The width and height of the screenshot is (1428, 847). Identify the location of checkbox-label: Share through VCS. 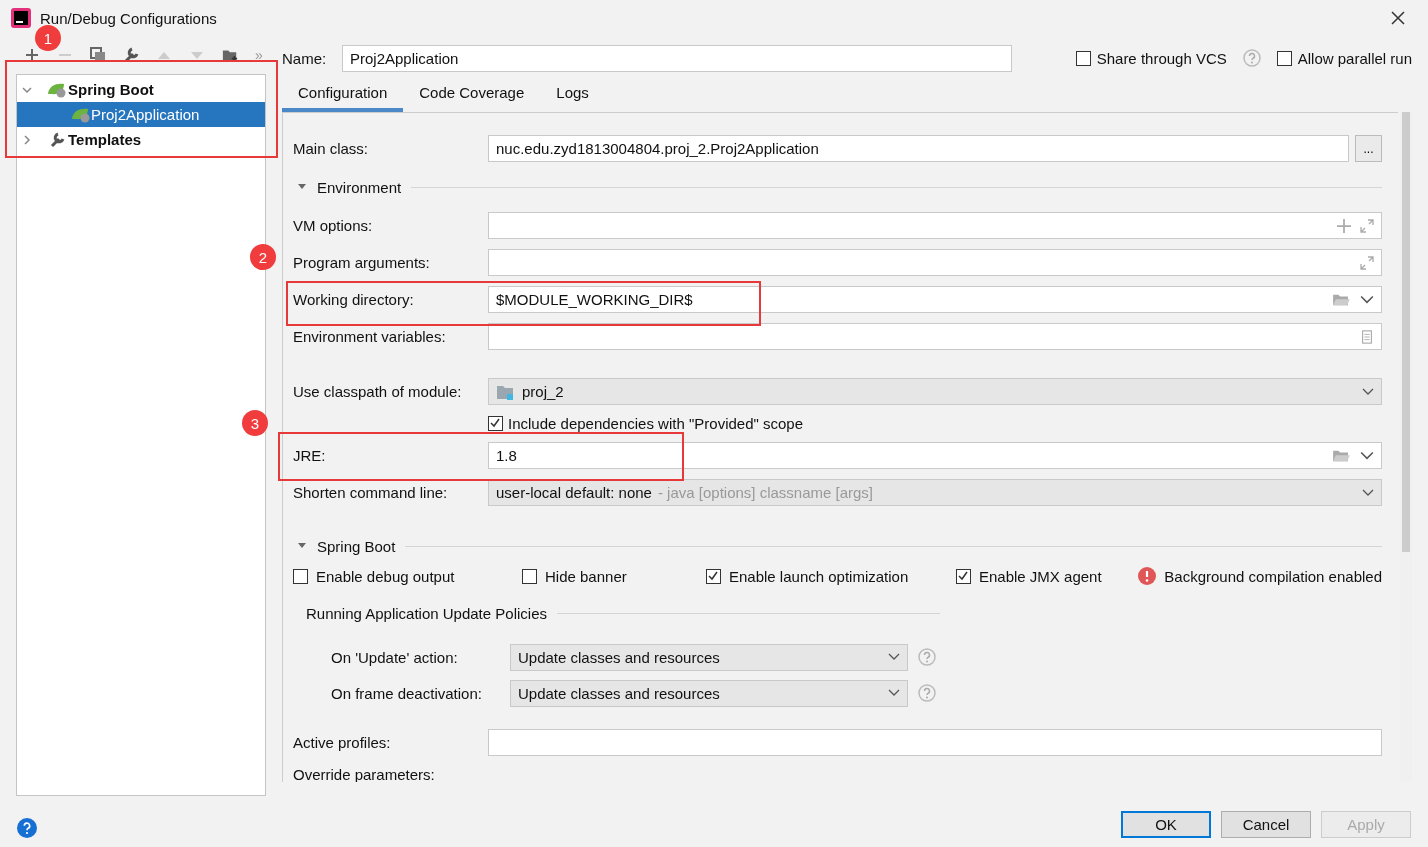
(1161, 58).